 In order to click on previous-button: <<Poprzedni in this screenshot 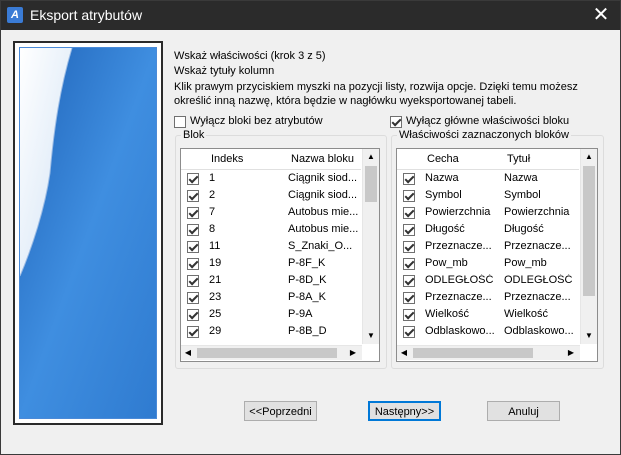, I will do `click(280, 411)`.